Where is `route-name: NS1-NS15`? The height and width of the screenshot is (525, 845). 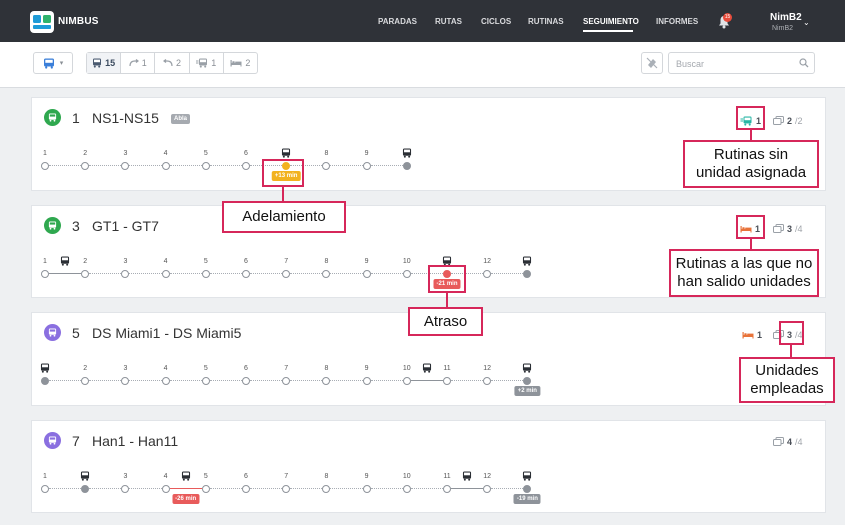 route-name: NS1-NS15 is located at coordinates (125, 118).